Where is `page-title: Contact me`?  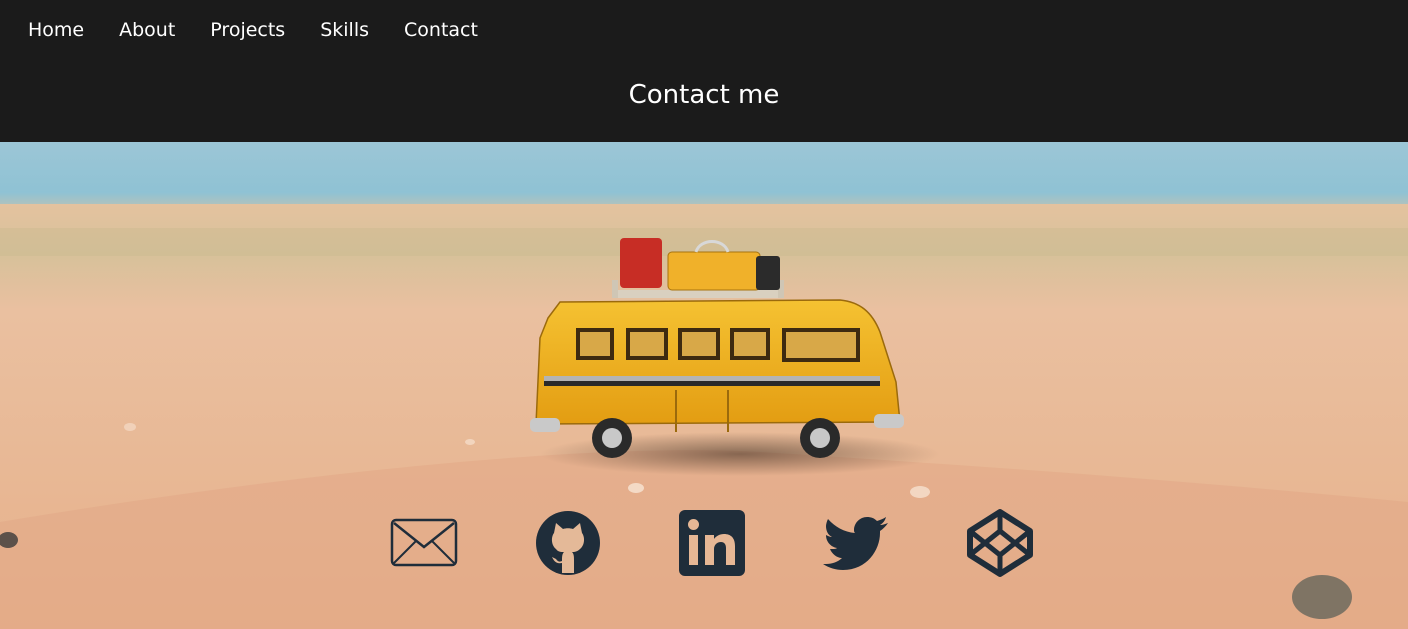 page-title: Contact me is located at coordinates (704, 95).